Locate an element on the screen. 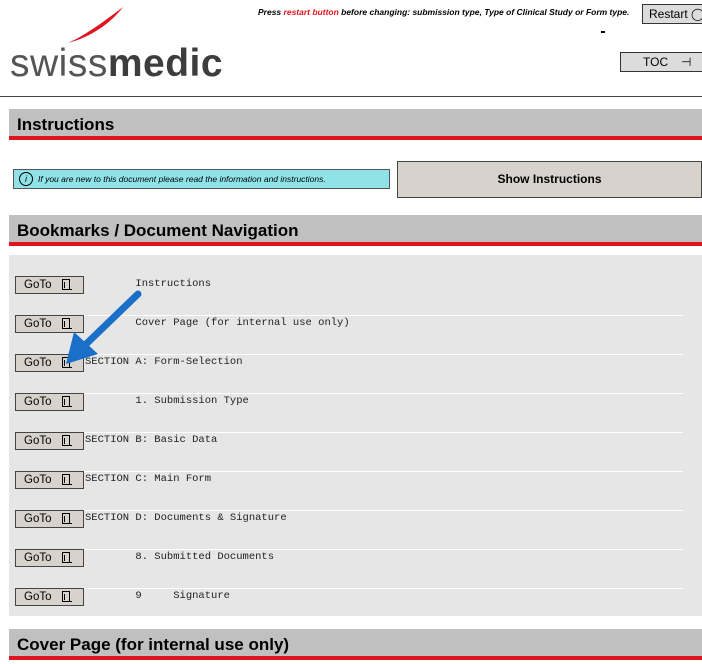 This screenshot has width=702, height=664. notice-text-highlight: restart button is located at coordinates (311, 12).